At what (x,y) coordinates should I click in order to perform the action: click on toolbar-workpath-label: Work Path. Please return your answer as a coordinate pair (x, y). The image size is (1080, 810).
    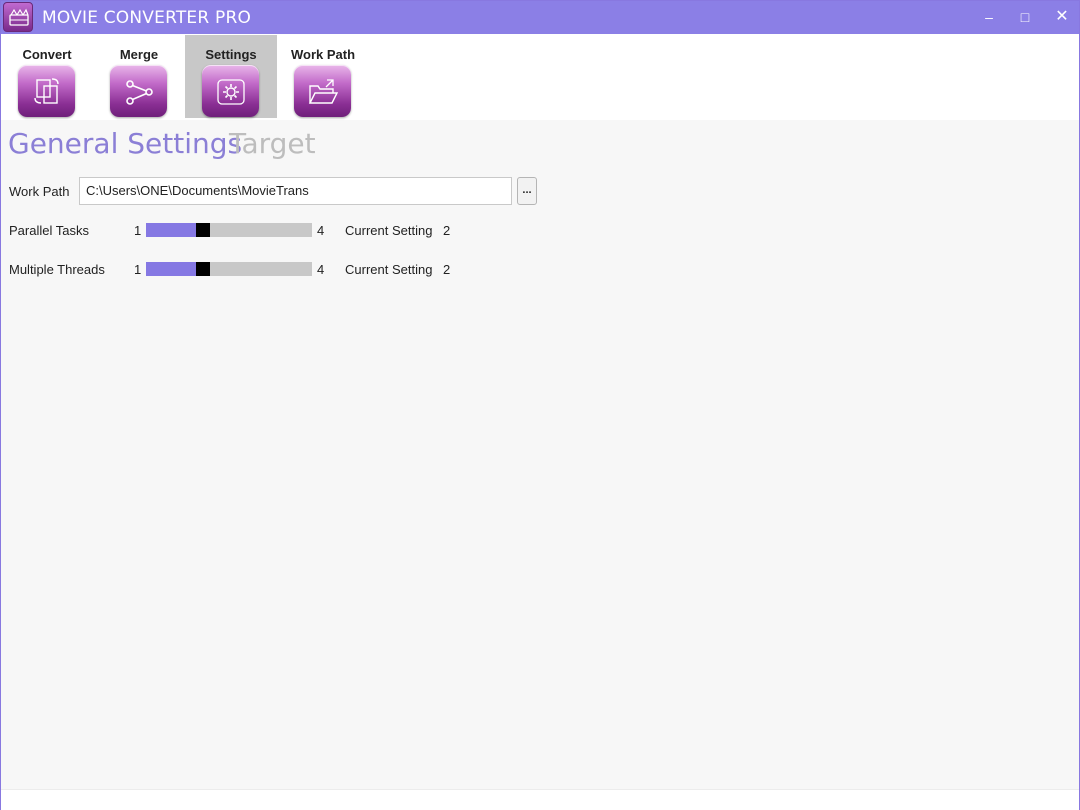
    Looking at the image, I should click on (323, 54).